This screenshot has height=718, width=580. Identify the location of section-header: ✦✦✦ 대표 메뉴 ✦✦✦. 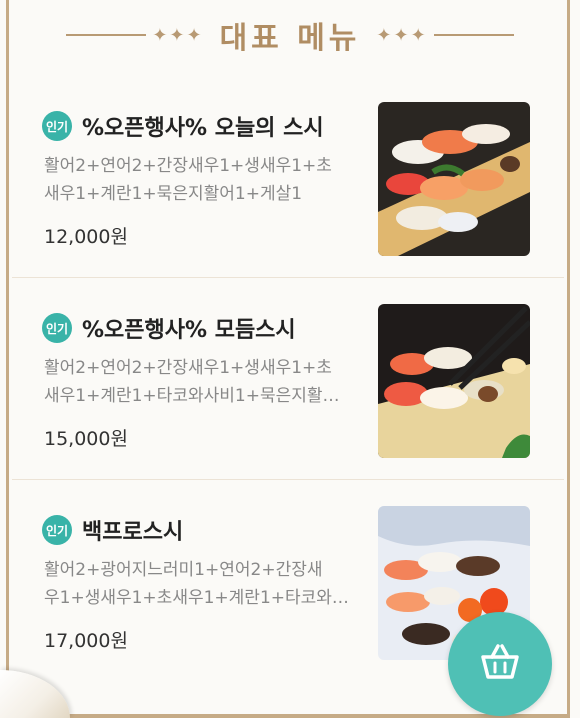
(290, 35).